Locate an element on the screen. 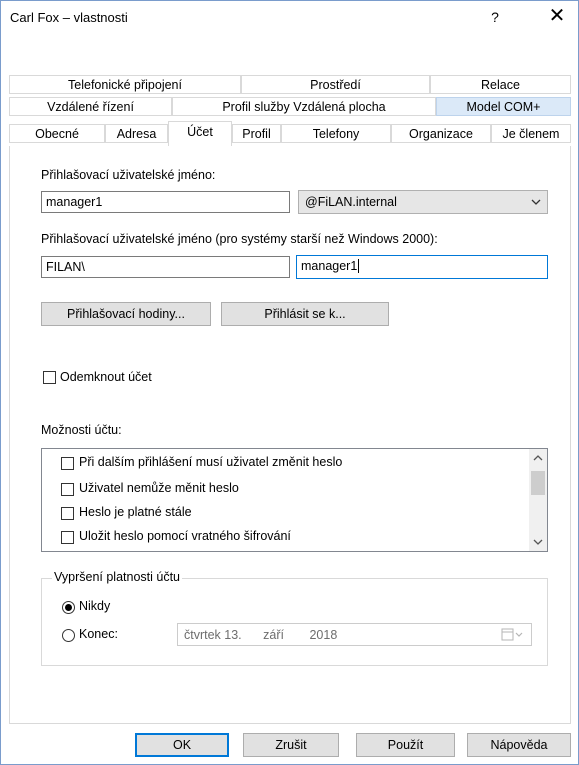 This screenshot has height=765, width=579. unlock-account-label: Odemknout účet is located at coordinates (106, 377).